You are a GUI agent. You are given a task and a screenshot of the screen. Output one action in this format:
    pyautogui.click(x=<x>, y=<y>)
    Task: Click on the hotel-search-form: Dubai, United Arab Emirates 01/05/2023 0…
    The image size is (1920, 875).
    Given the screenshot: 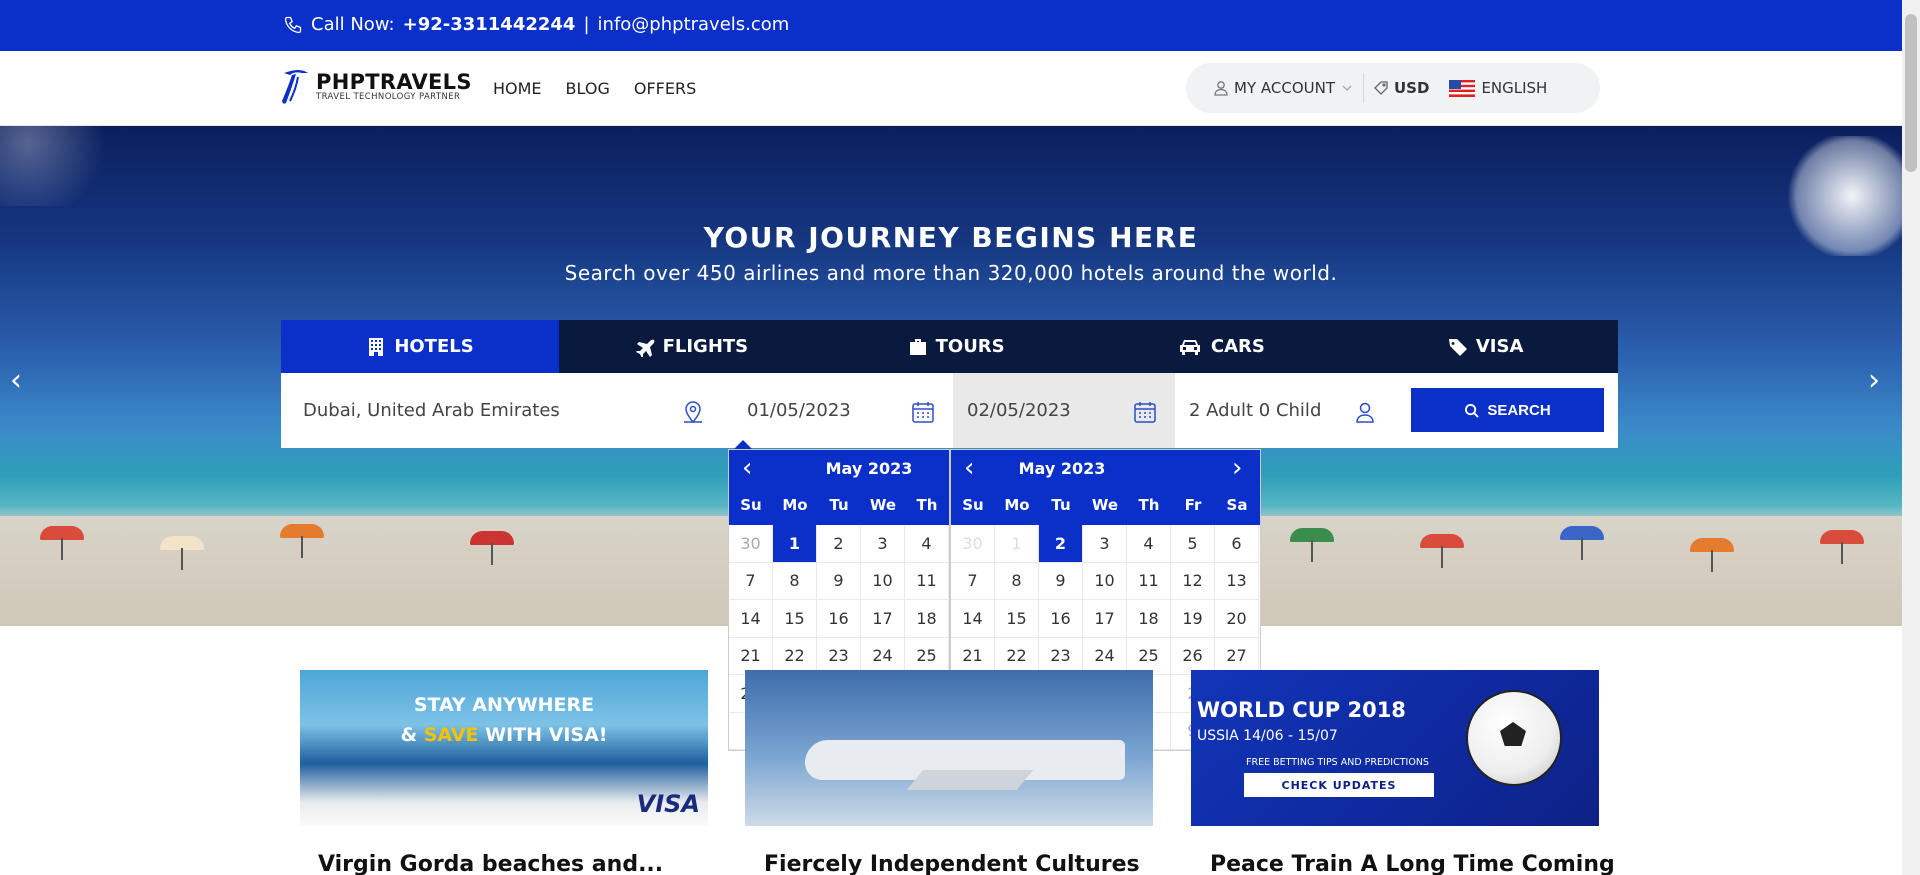 What is the action you would take?
    pyautogui.click(x=949, y=410)
    